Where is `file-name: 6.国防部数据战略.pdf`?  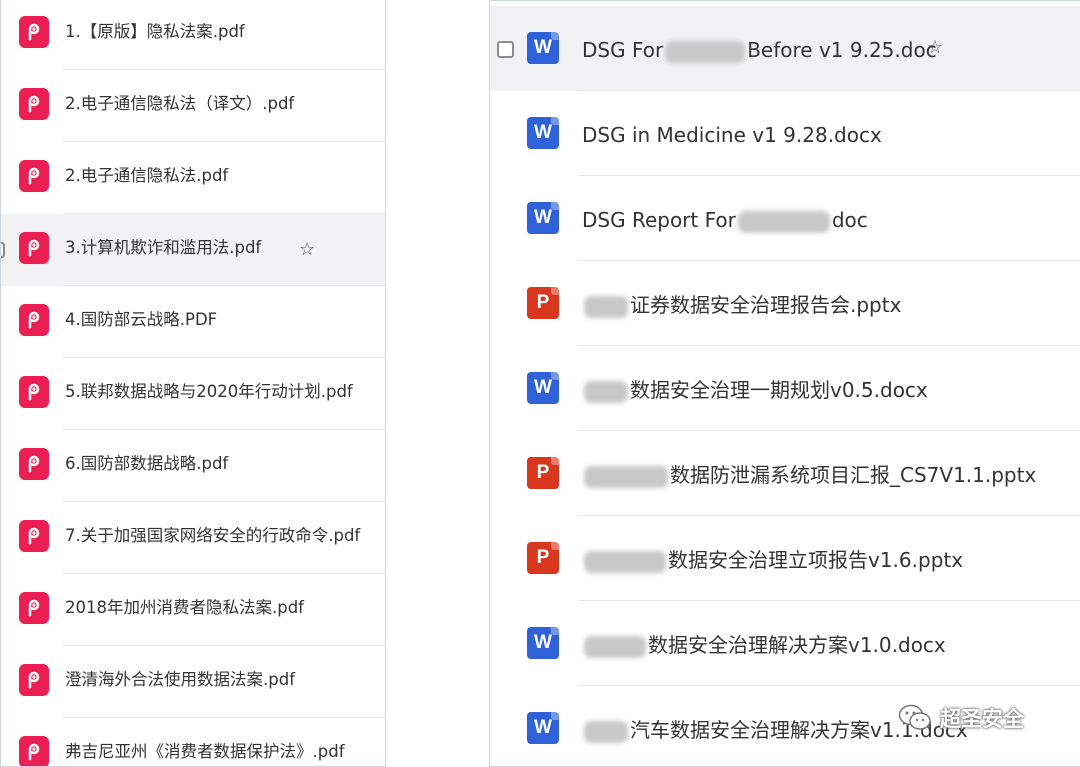
file-name: 6.国防部数据战略.pdf is located at coordinates (147, 463).